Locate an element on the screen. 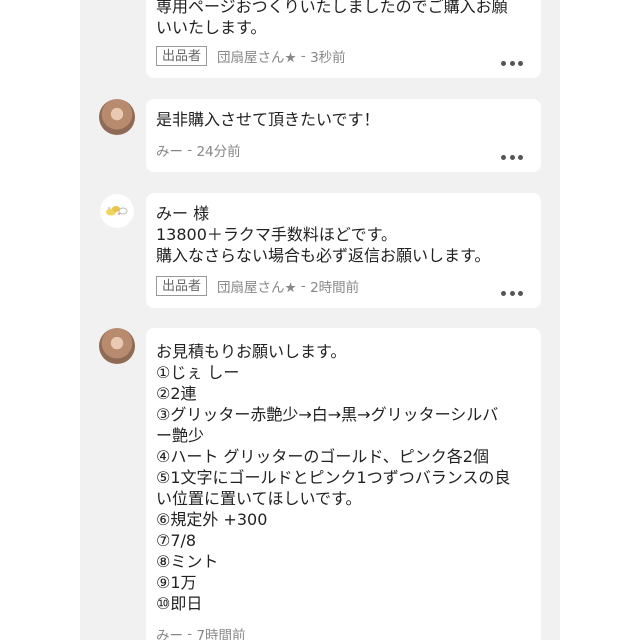 The width and height of the screenshot is (640, 640). comment-time: 24分前 is located at coordinates (218, 152).